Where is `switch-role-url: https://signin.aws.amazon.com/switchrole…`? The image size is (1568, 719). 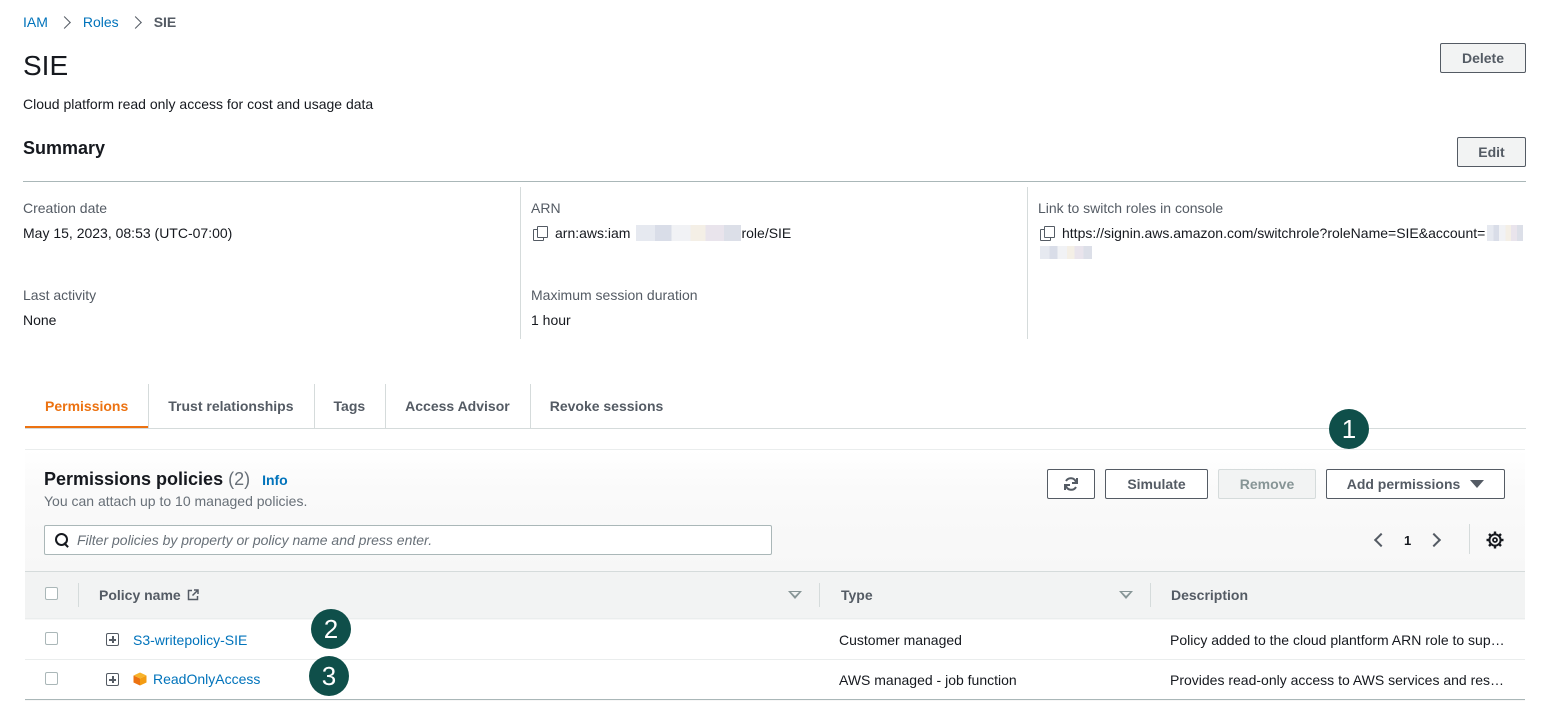 switch-role-url: https://signin.aws.amazon.com/switchrole… is located at coordinates (1273, 233).